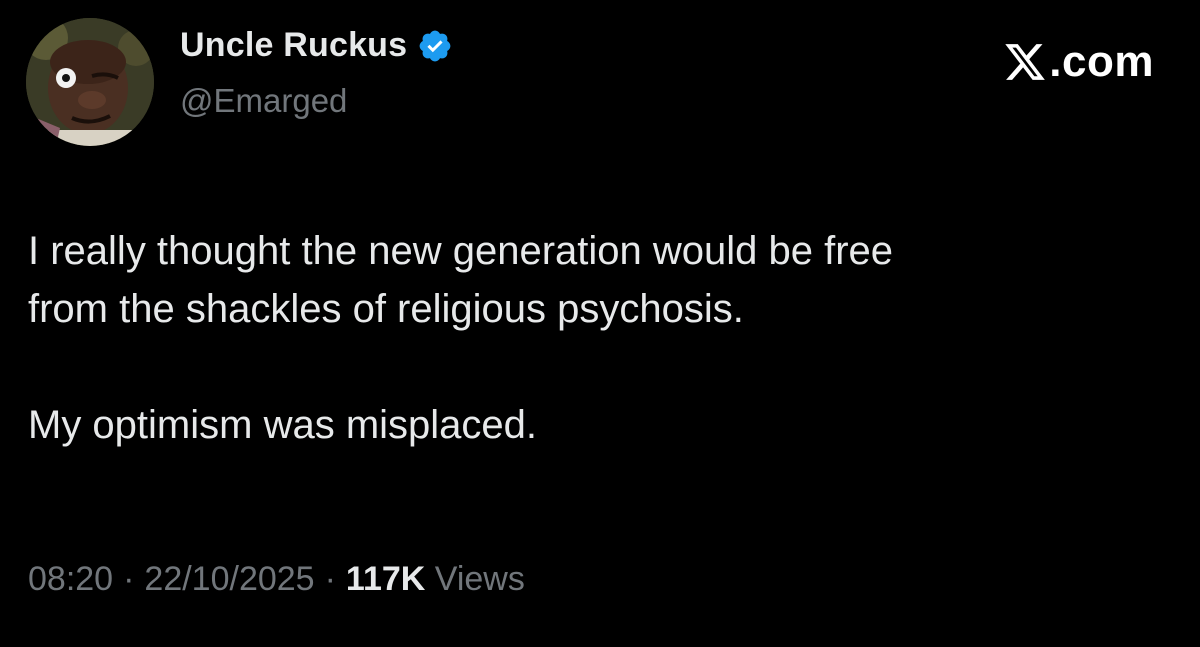 The width and height of the screenshot is (1200, 647). I want to click on tweet-time: 08:20, so click(70, 579).